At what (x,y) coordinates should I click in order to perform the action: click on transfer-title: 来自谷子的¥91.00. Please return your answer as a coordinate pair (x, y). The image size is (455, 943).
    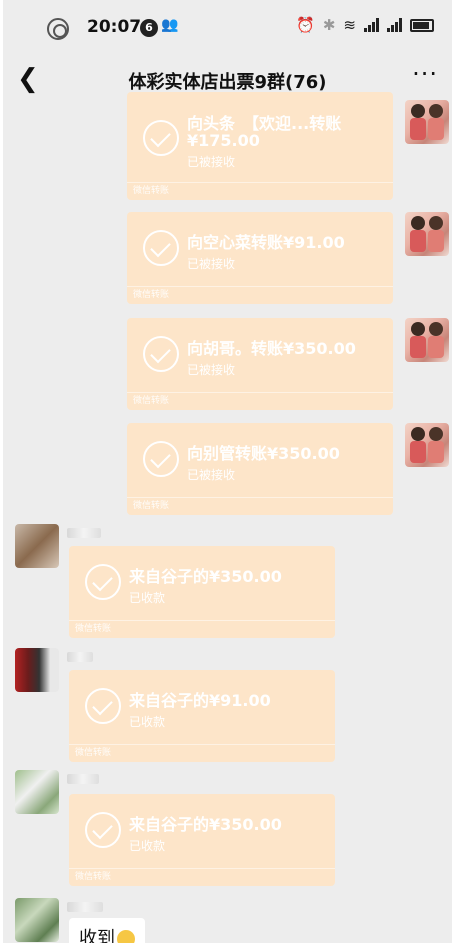
    Looking at the image, I should click on (200, 700).